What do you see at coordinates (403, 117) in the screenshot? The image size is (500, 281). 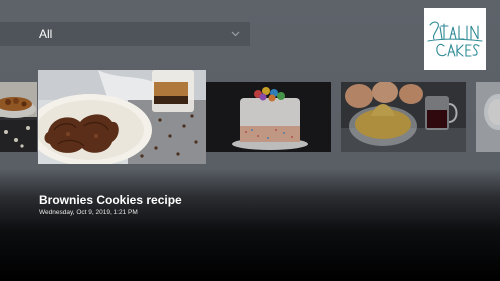 I see `recipe-tile-cream-and-eggs` at bounding box center [403, 117].